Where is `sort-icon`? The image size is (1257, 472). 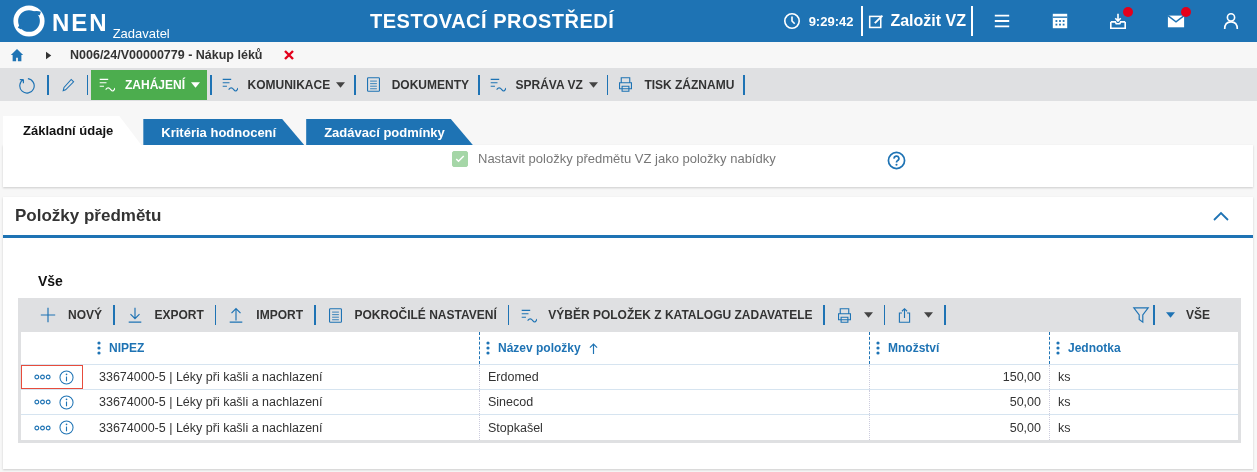 sort-icon is located at coordinates (593, 348).